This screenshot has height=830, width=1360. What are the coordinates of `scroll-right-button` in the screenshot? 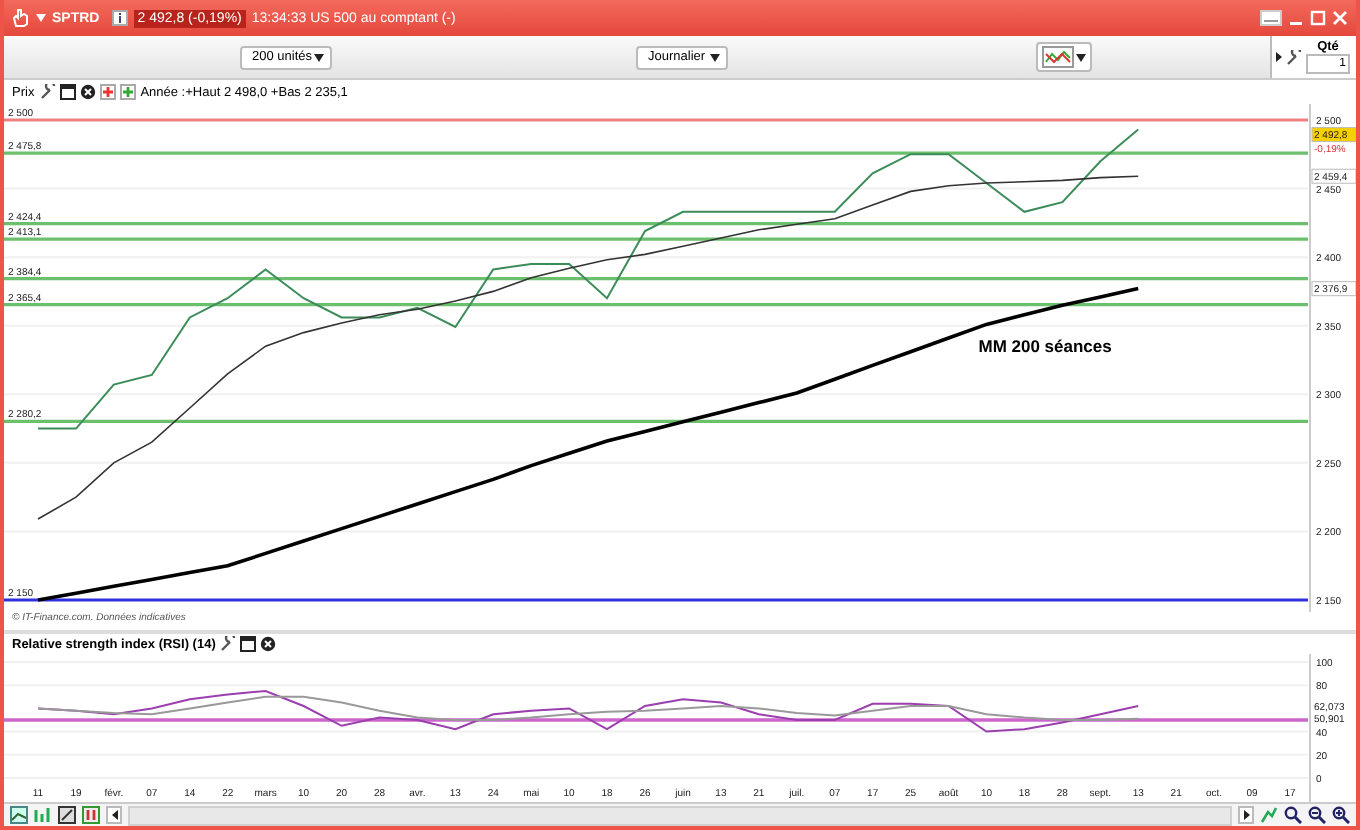 It's located at (1246, 815).